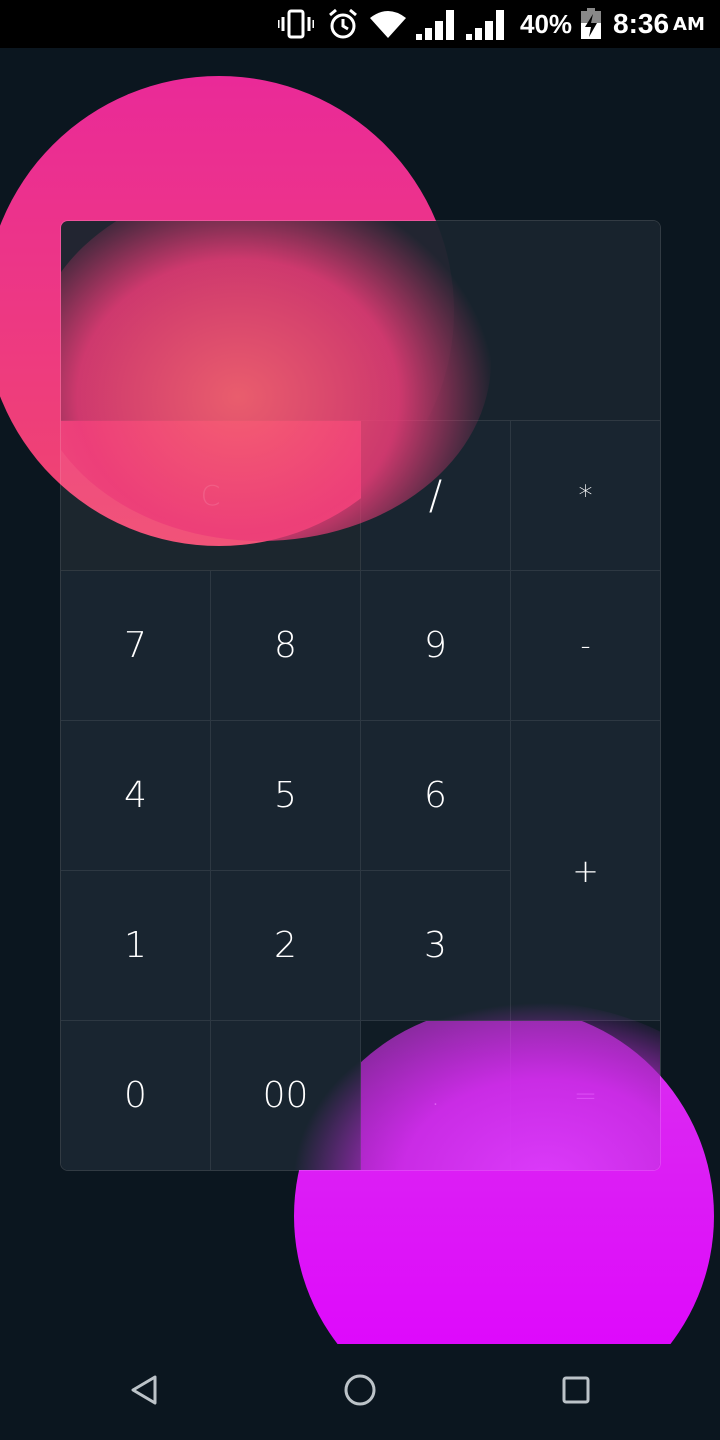  Describe the element at coordinates (436, 496) in the screenshot. I see `divide-button: /` at that location.